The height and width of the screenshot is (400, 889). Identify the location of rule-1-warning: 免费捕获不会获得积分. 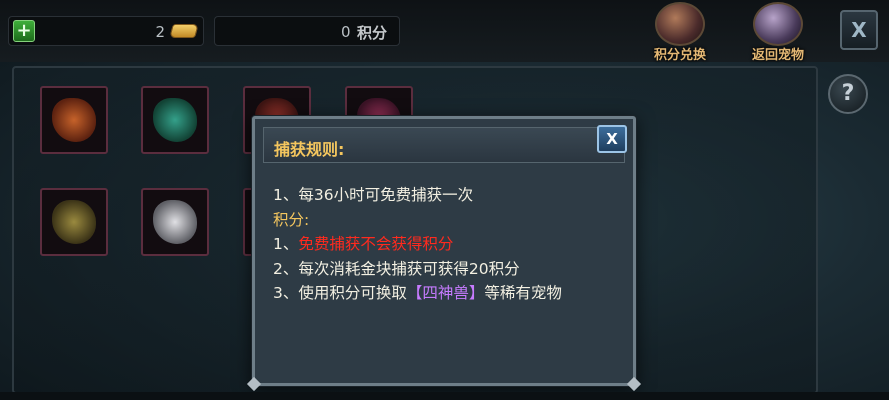
(376, 244).